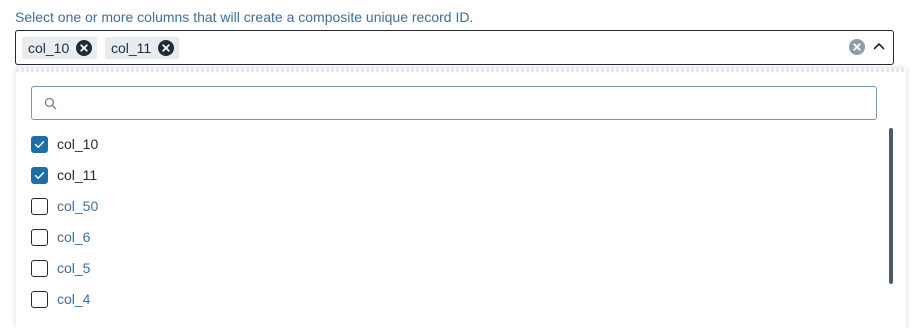 This screenshot has width=912, height=328. I want to click on option-col-11: col_11, so click(64, 175).